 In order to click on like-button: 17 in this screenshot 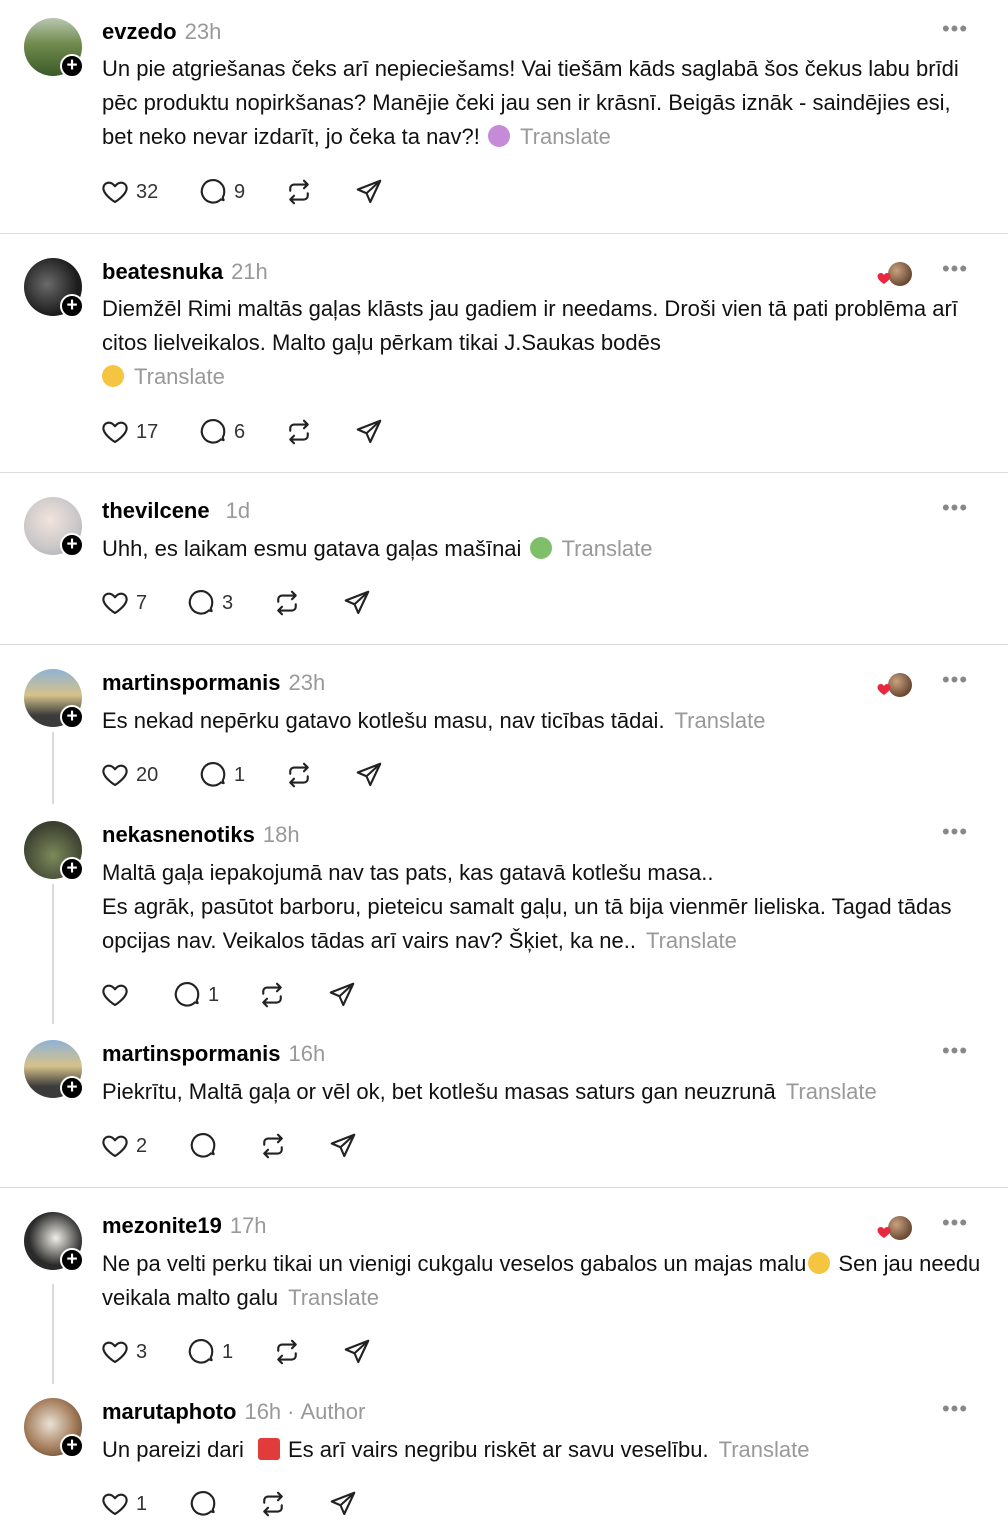, I will do `click(129, 432)`.